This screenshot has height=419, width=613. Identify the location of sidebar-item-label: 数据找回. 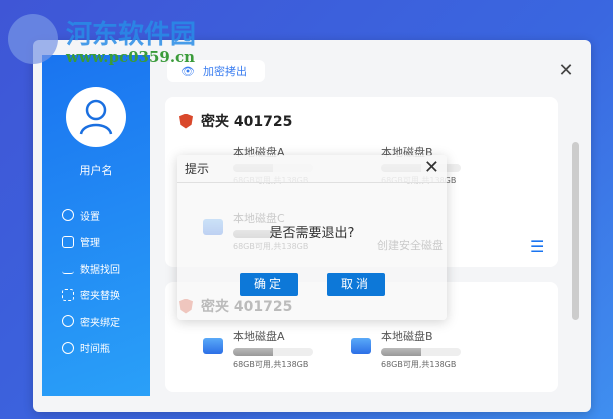
(100, 270).